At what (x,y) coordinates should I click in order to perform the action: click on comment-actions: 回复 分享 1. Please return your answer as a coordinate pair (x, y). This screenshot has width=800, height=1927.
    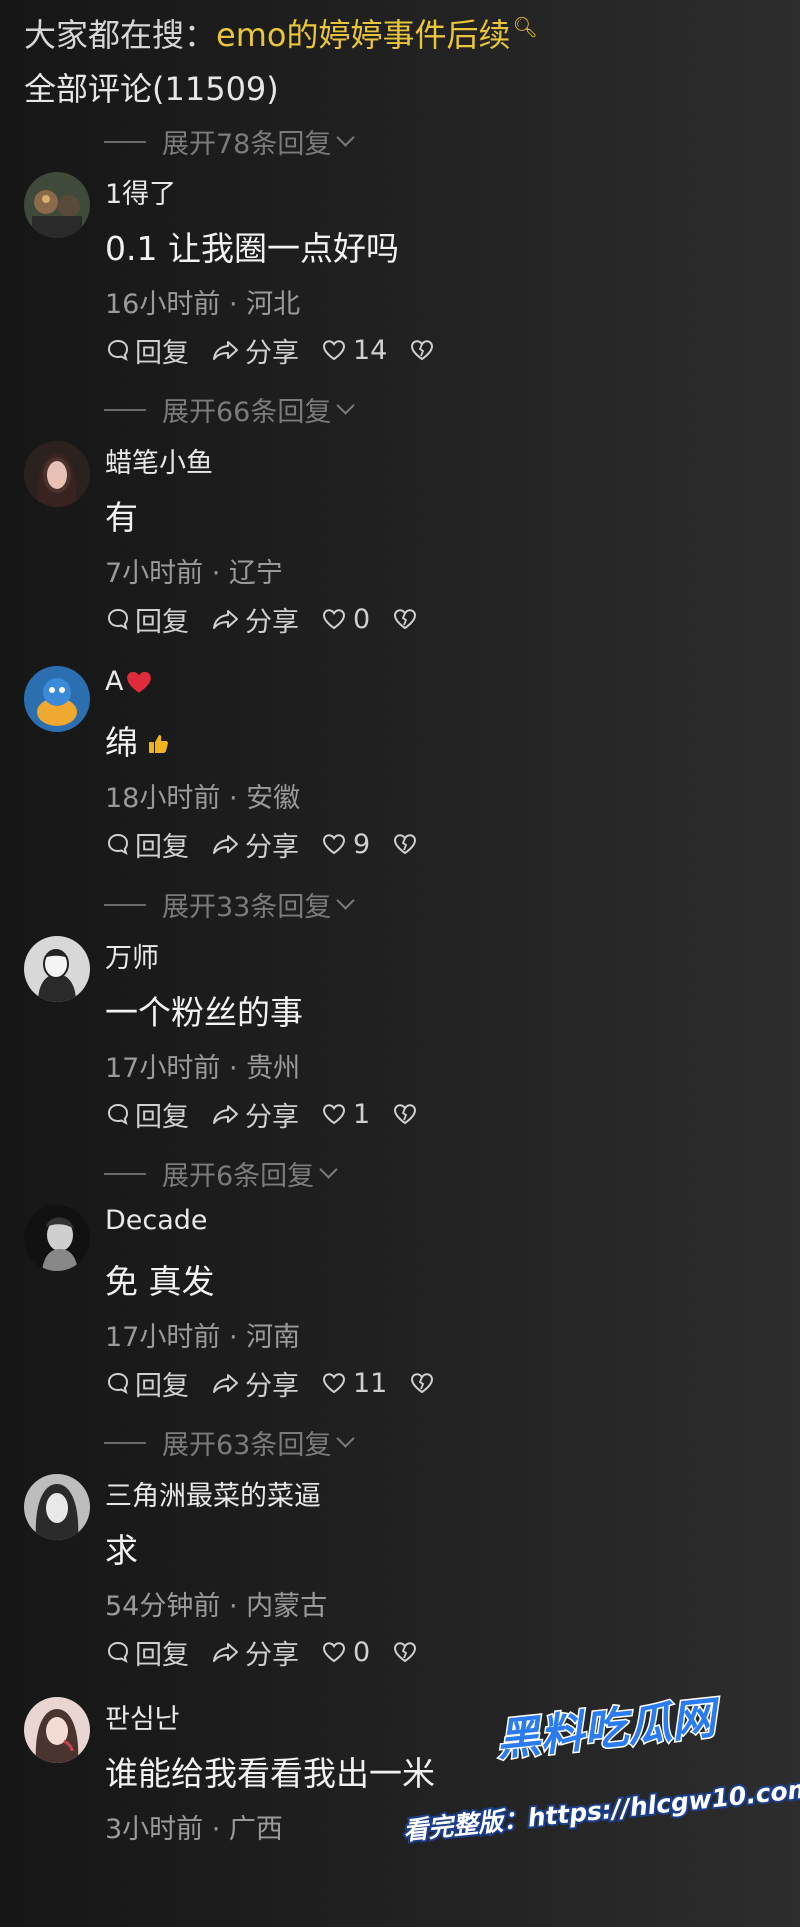
    Looking at the image, I should click on (274, 1114).